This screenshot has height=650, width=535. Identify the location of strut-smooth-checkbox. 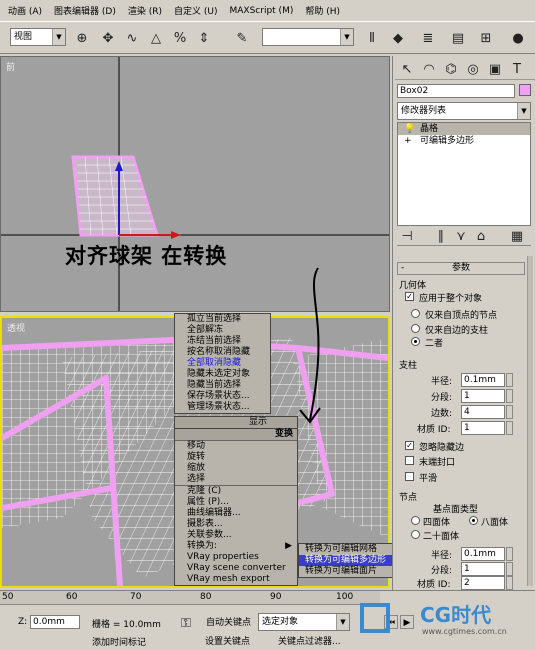
(409, 476).